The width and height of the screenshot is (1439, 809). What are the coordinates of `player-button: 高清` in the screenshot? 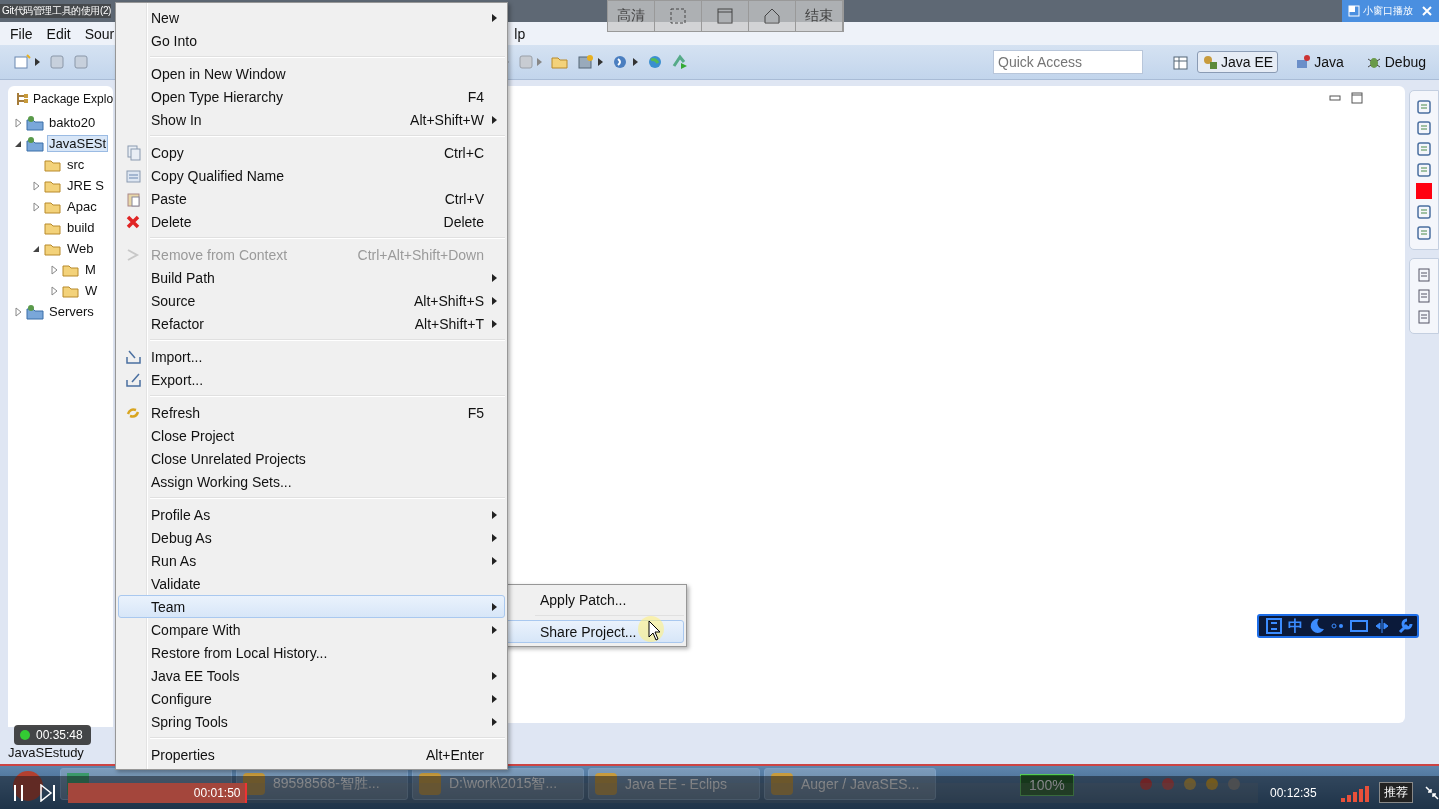 It's located at (631, 16).